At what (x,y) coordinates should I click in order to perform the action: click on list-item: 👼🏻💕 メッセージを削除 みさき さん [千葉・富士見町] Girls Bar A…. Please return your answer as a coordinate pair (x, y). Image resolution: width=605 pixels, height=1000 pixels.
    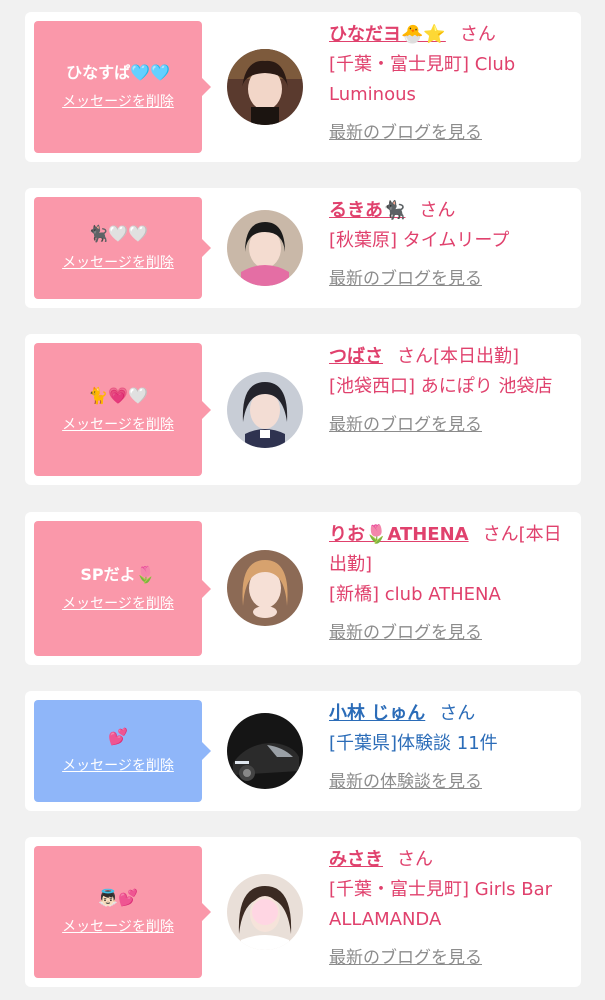
    Looking at the image, I should click on (303, 912).